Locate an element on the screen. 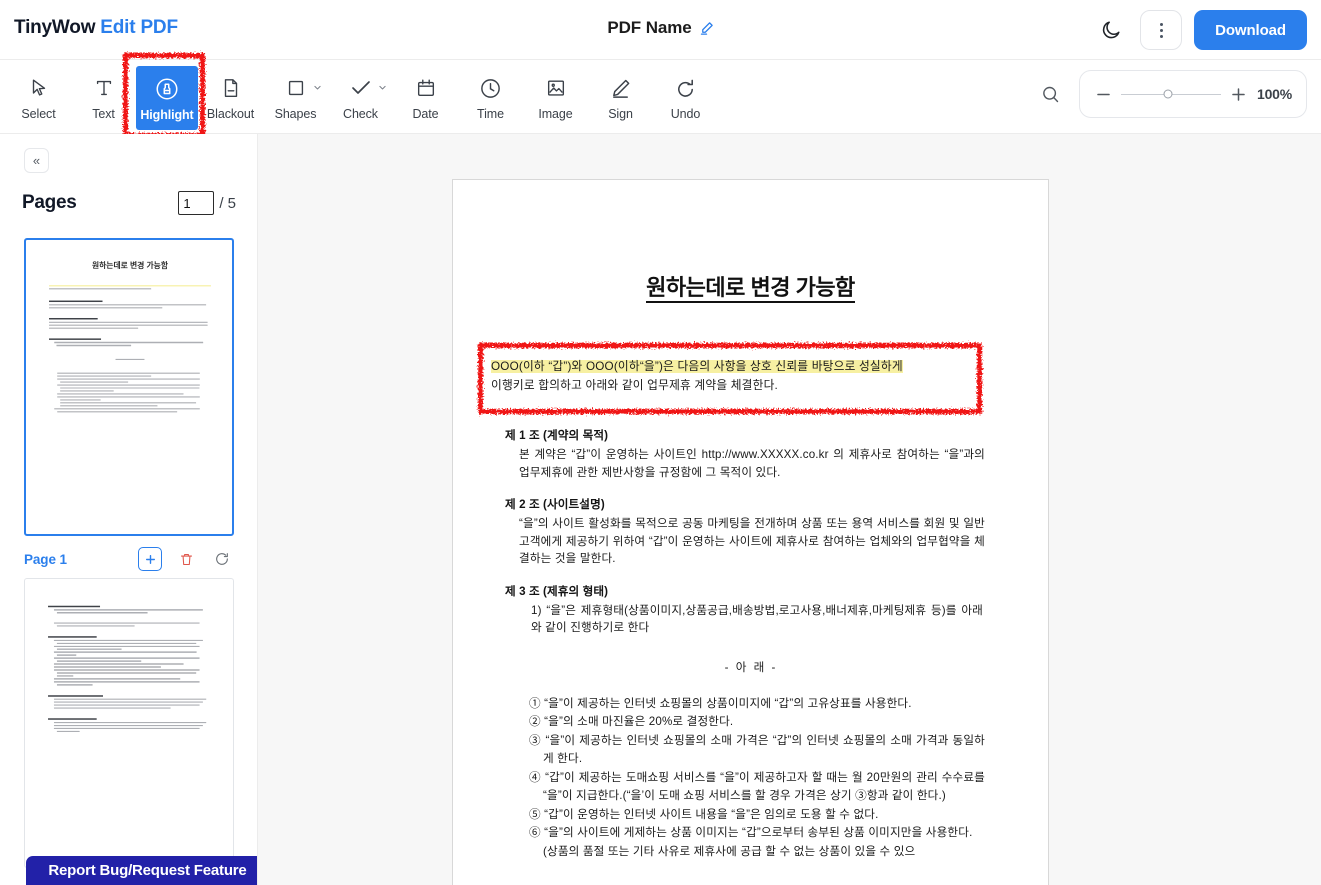  tool-label: Text is located at coordinates (103, 114).